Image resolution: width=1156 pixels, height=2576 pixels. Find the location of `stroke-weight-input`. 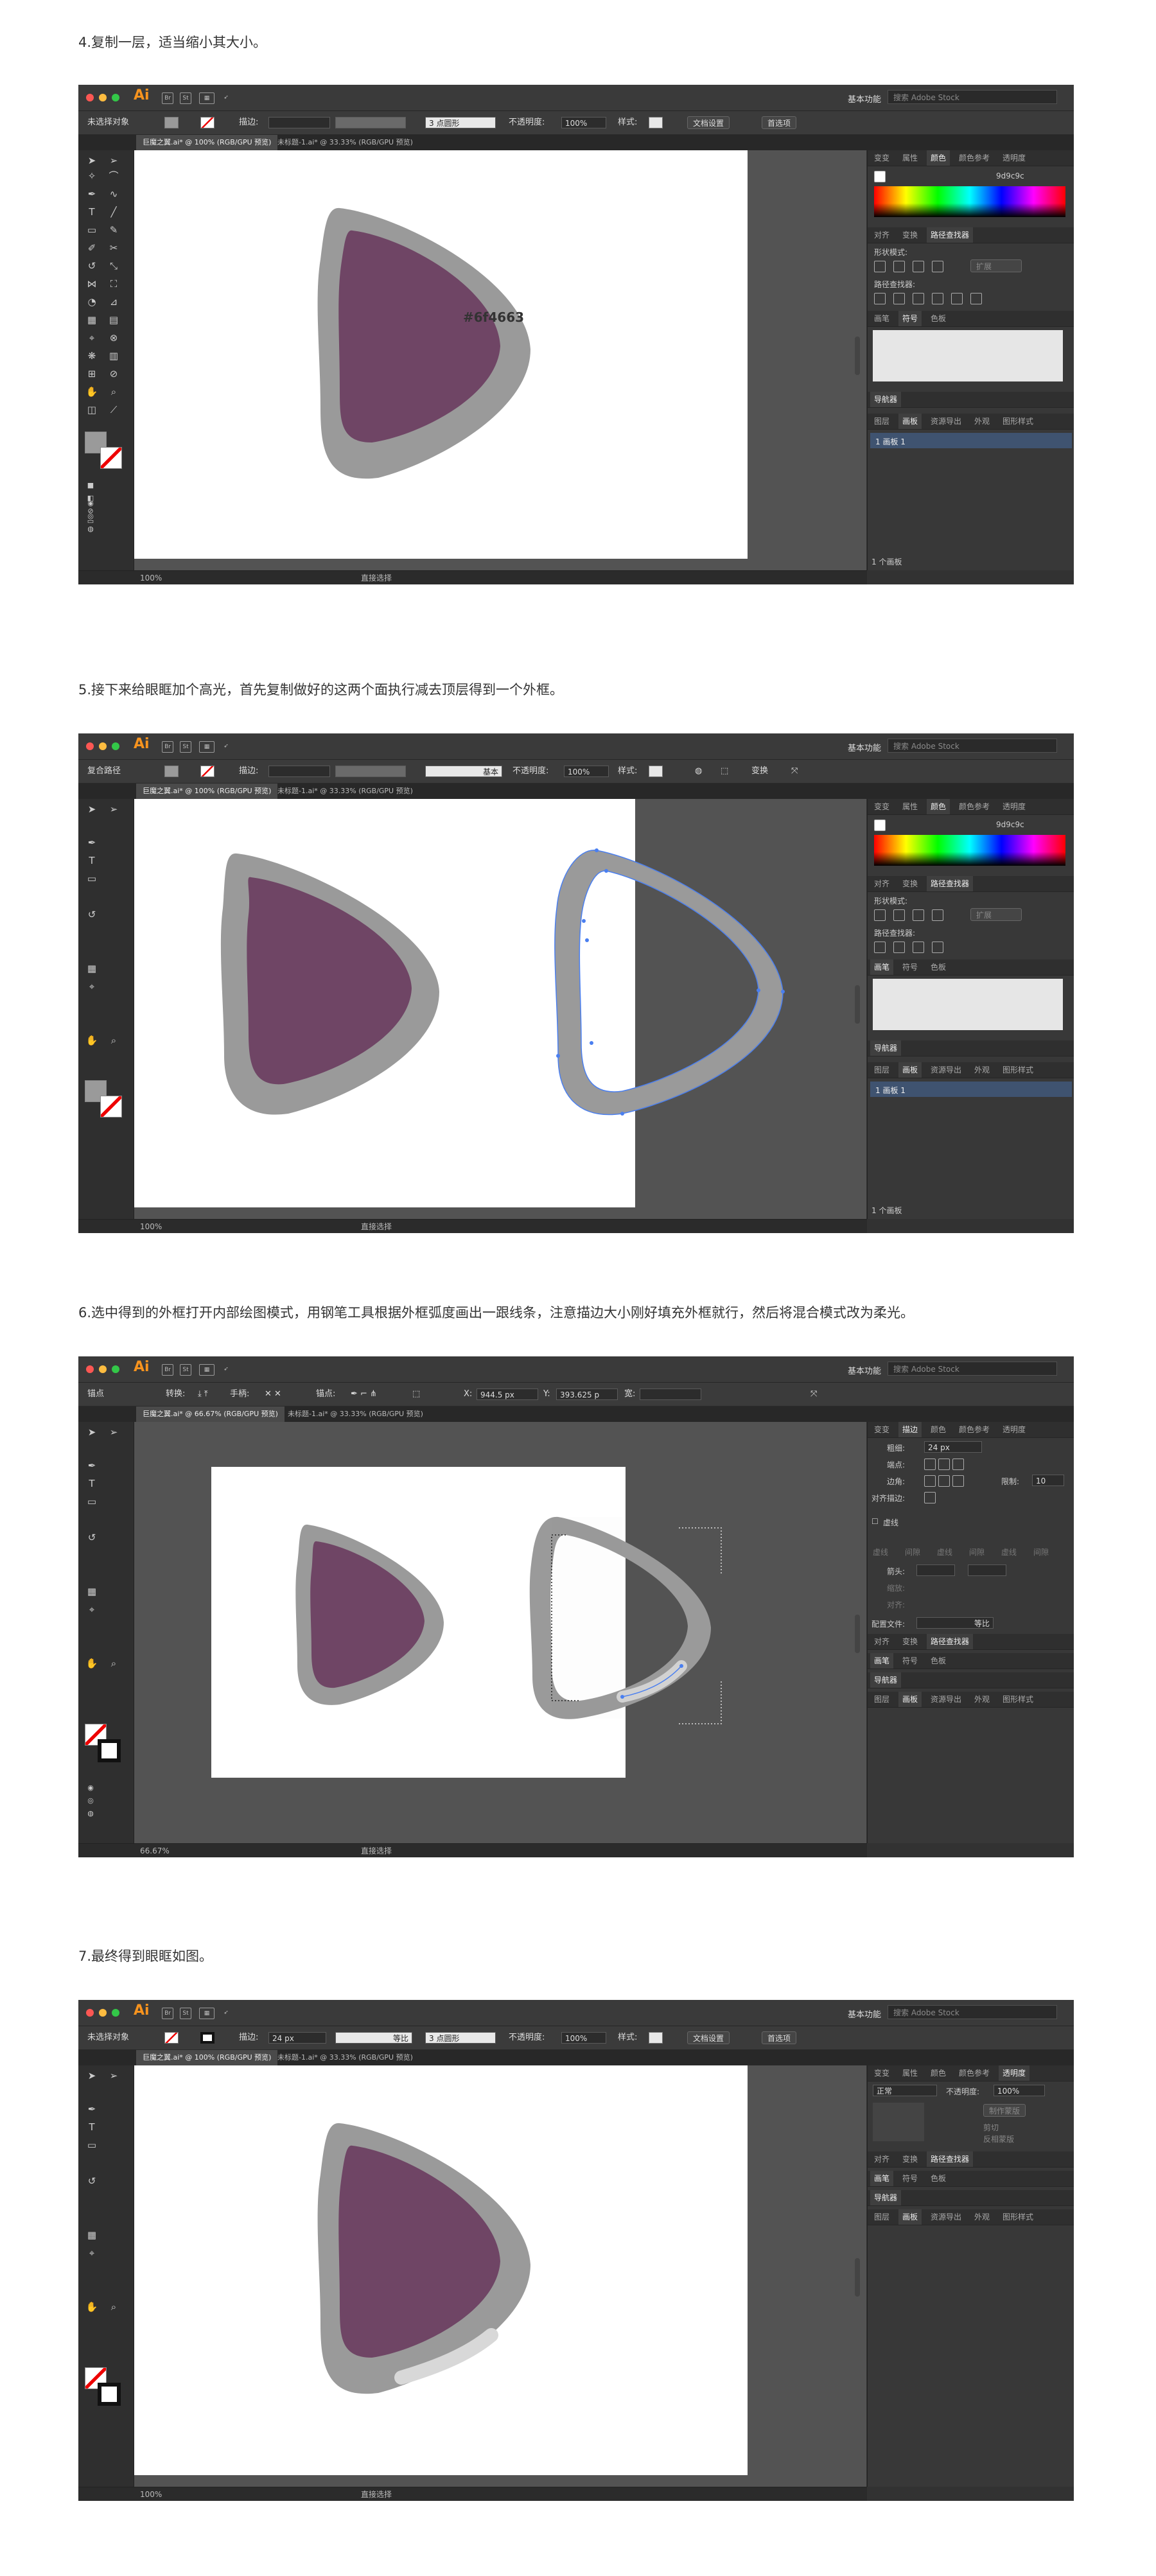

stroke-weight-input is located at coordinates (299, 122).